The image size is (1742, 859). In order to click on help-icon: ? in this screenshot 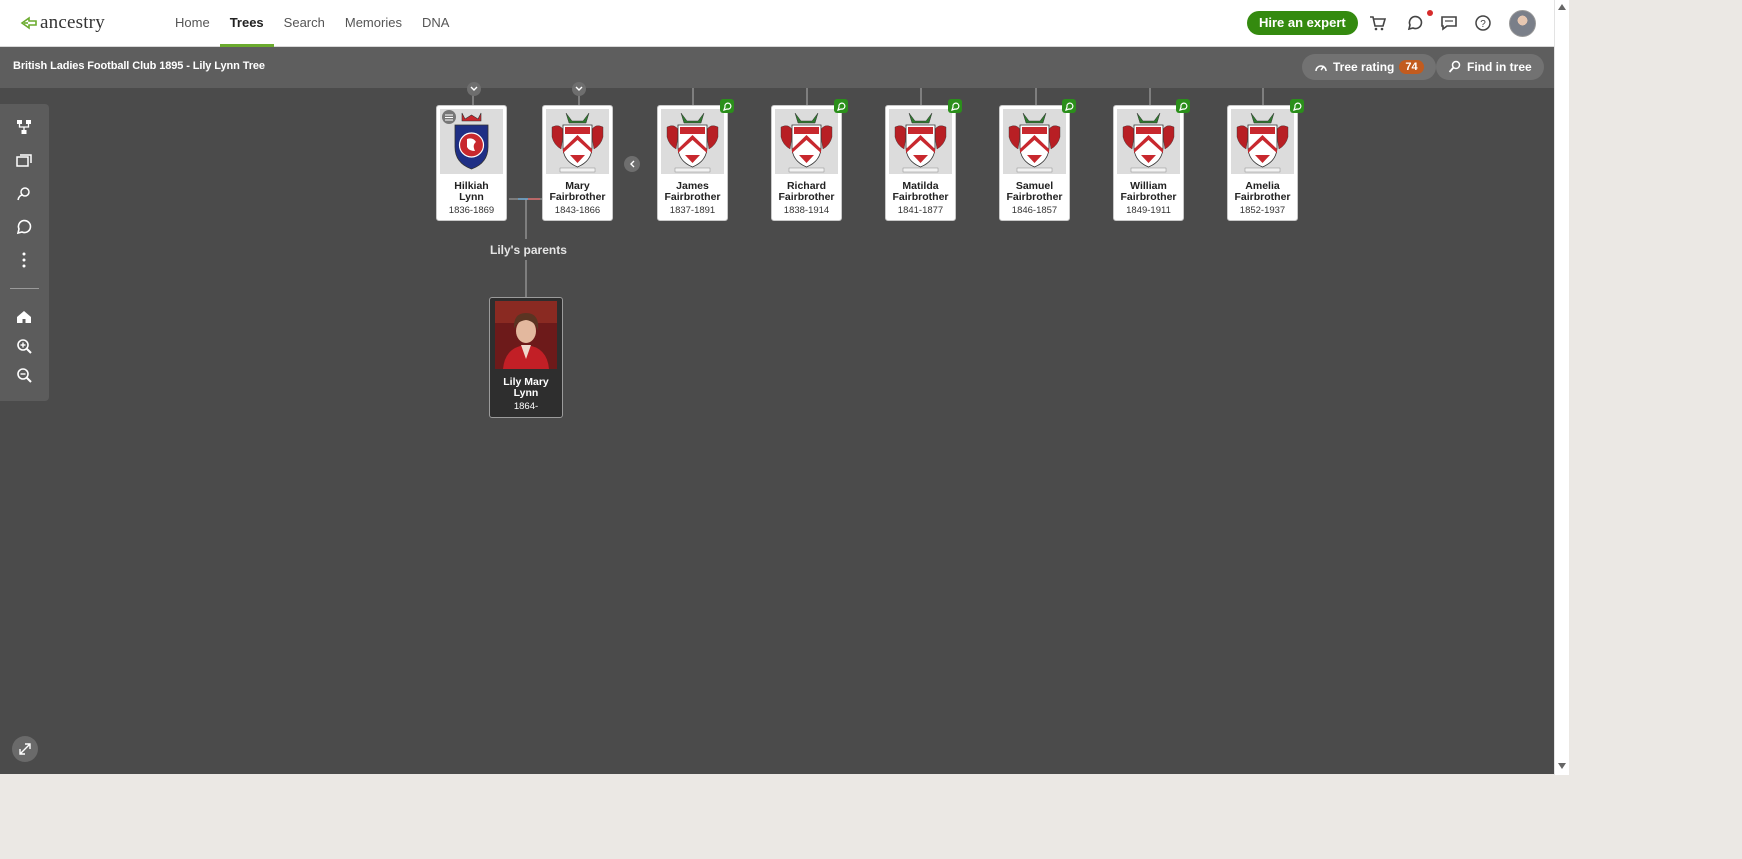, I will do `click(1483, 23)`.